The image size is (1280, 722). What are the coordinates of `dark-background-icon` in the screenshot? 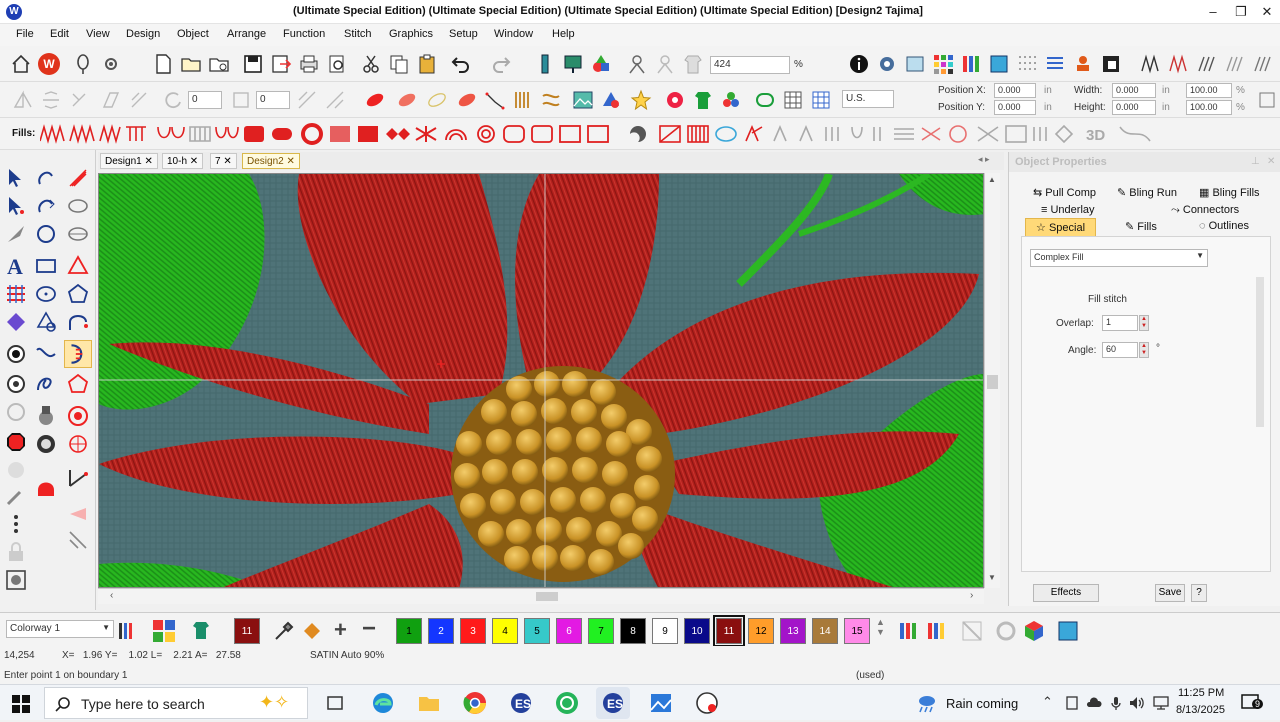 It's located at (1111, 64).